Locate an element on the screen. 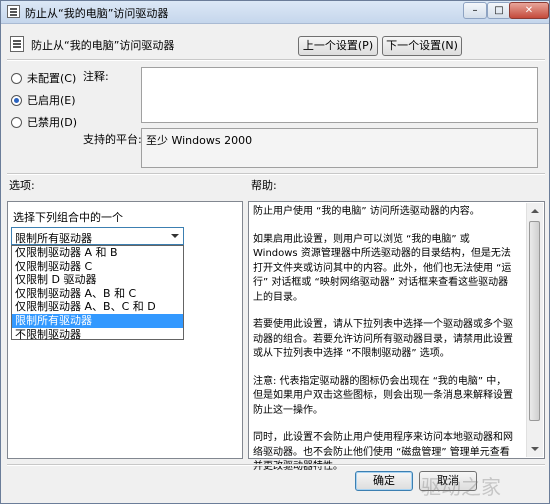  platform-field: 至少 Windows 2000 is located at coordinates (339, 148).